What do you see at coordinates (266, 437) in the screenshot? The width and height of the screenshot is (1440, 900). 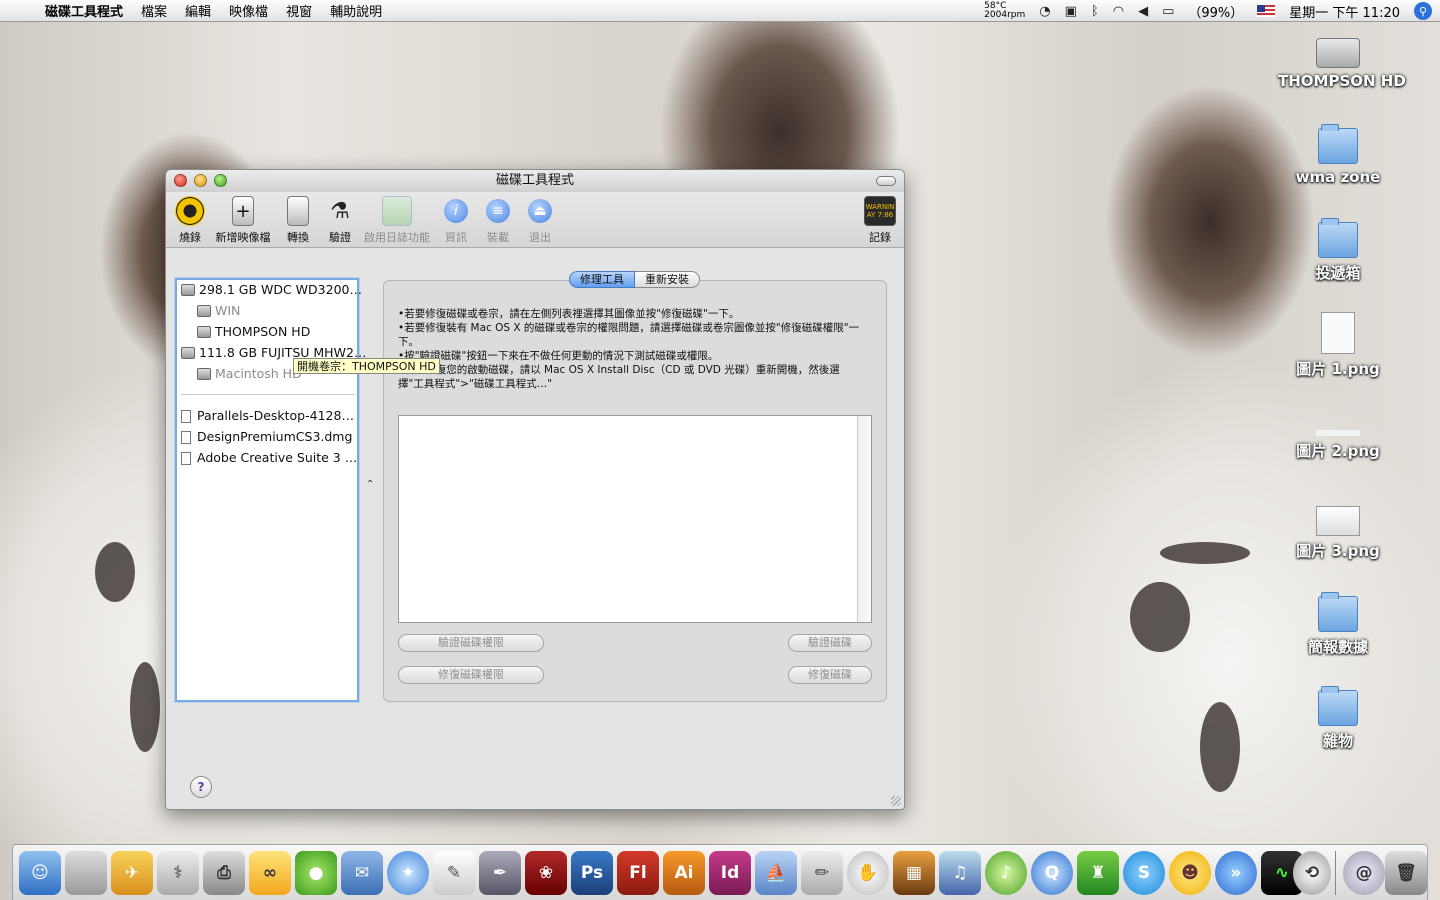 I see `image-item: DesignPremiumCS3.dmg` at bounding box center [266, 437].